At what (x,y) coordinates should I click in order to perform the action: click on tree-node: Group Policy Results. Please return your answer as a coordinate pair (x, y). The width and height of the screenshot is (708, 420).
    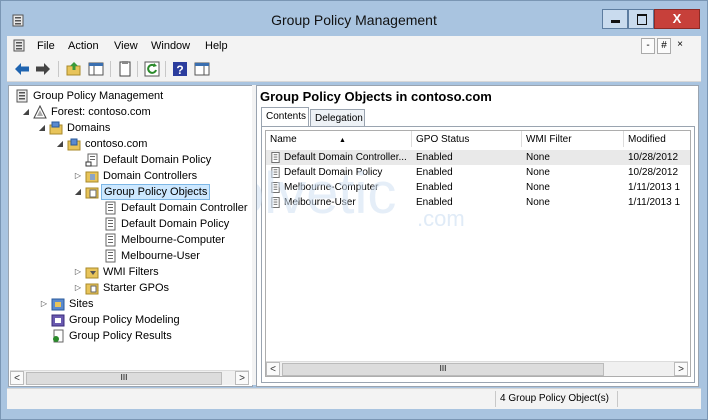
    Looking at the image, I should click on (130, 336).